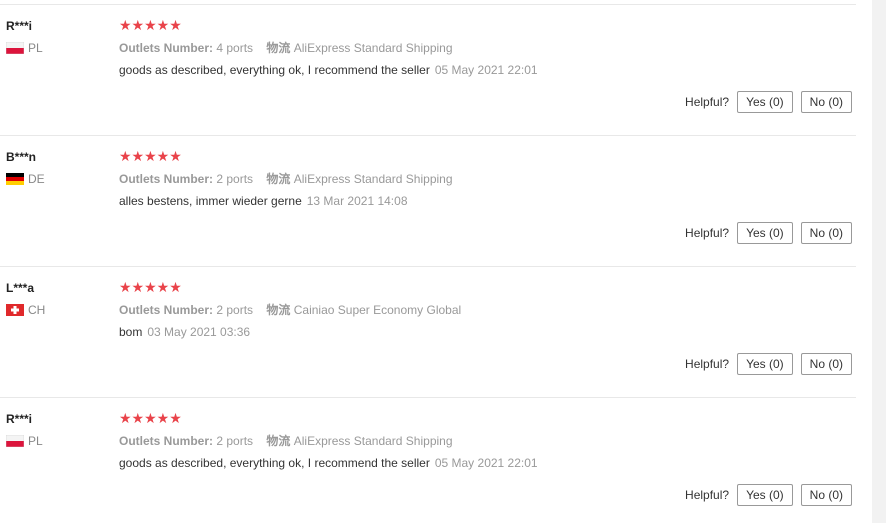 The height and width of the screenshot is (529, 886). What do you see at coordinates (37, 310) in the screenshot?
I see `country-code: CH` at bounding box center [37, 310].